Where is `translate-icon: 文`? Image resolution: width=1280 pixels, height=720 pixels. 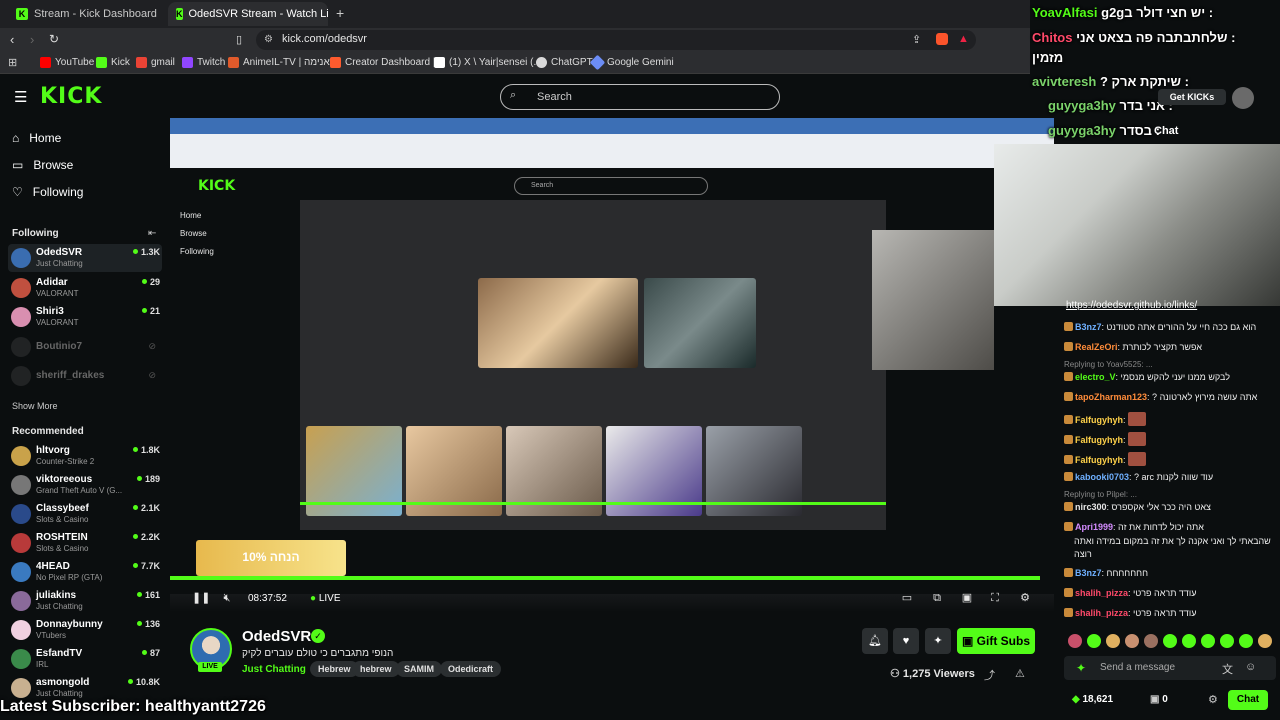
translate-icon: 文 is located at coordinates (1227, 669).